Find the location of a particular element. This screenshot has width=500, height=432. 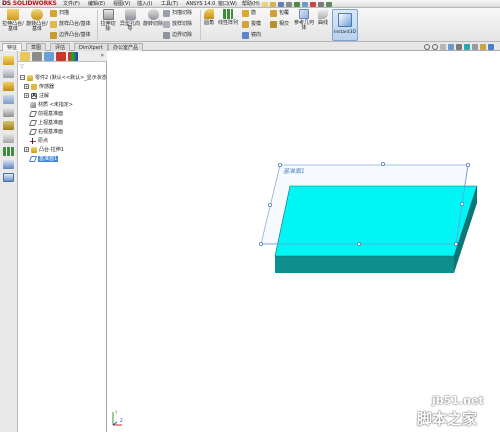

tree-item-annotations: + A 注解 is located at coordinates (36, 96).